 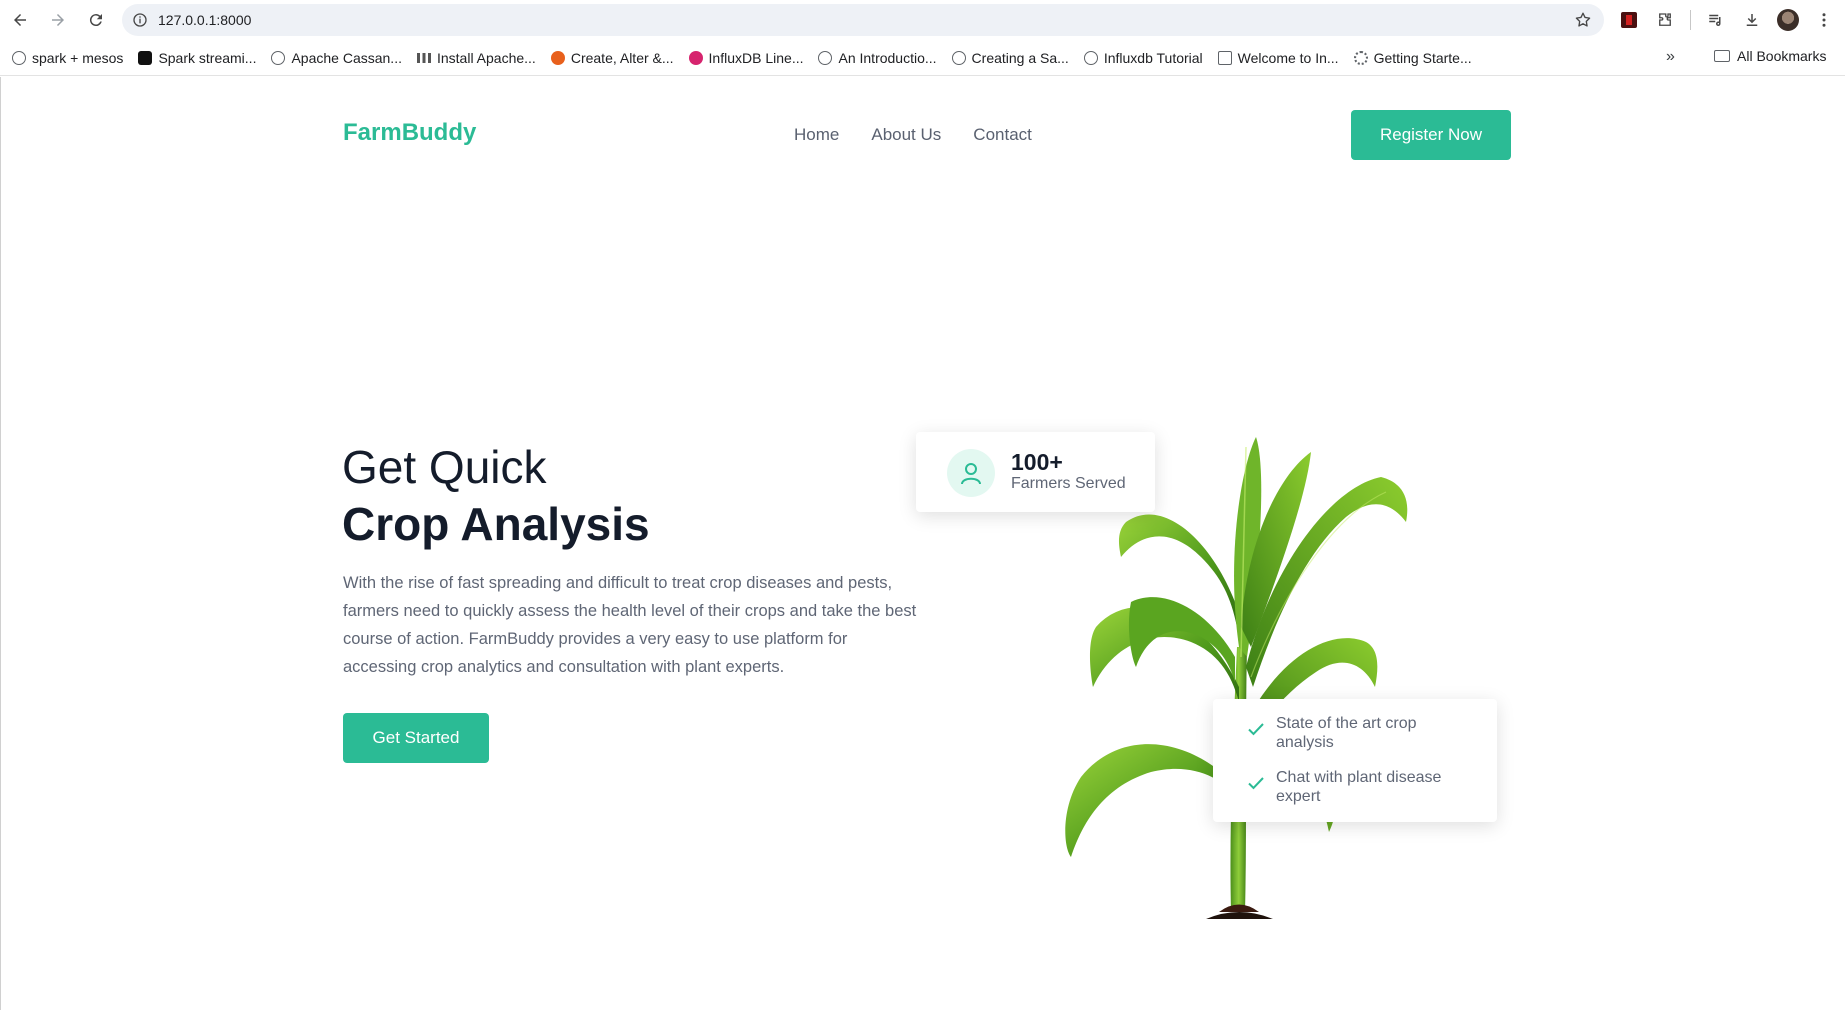 What do you see at coordinates (863, 20) in the screenshot?
I see `address-bar: 127.0.0.1:8000` at bounding box center [863, 20].